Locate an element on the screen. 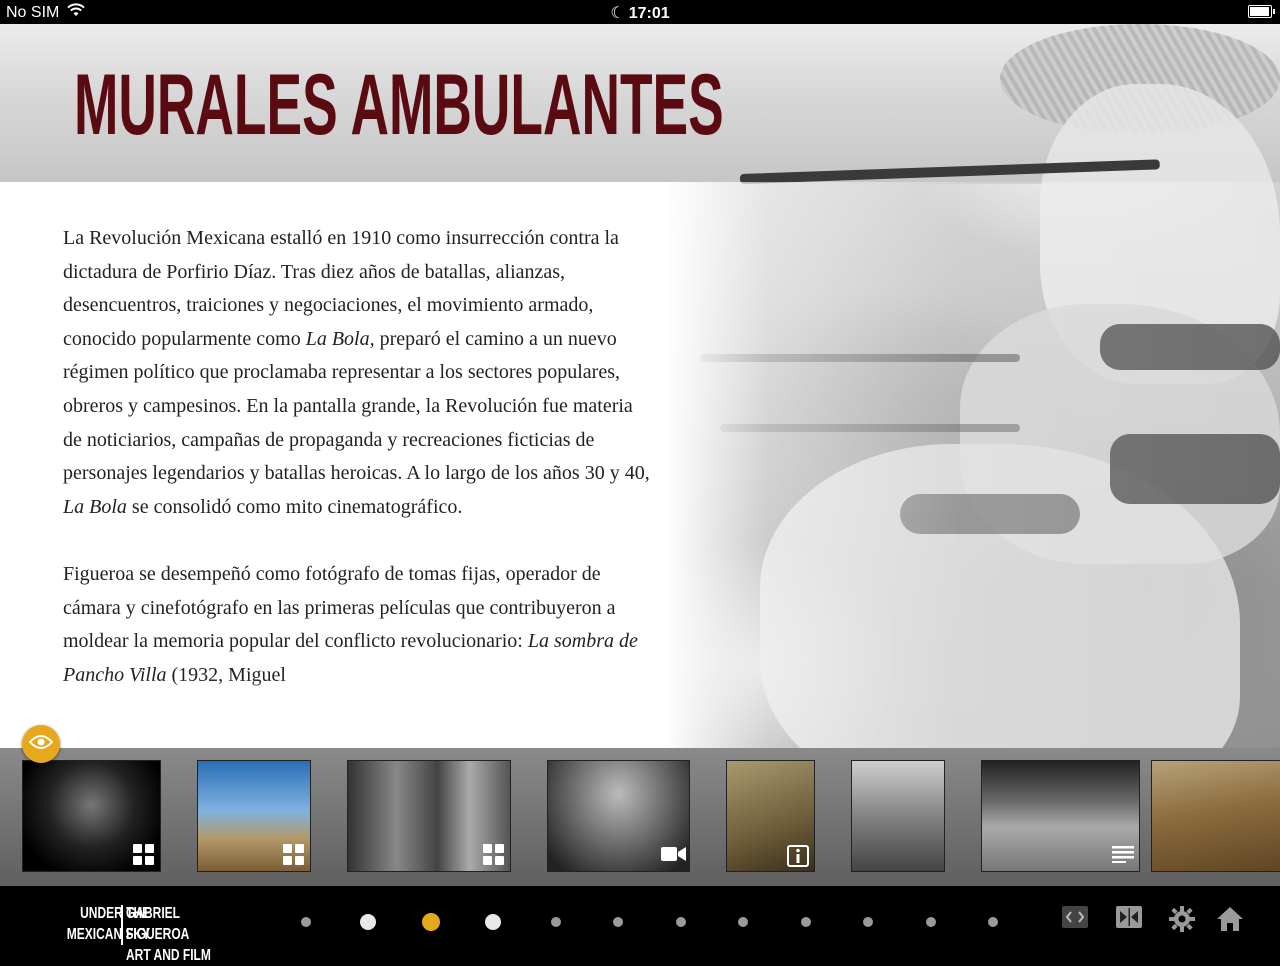  compare-icon is located at coordinates (1129, 921).